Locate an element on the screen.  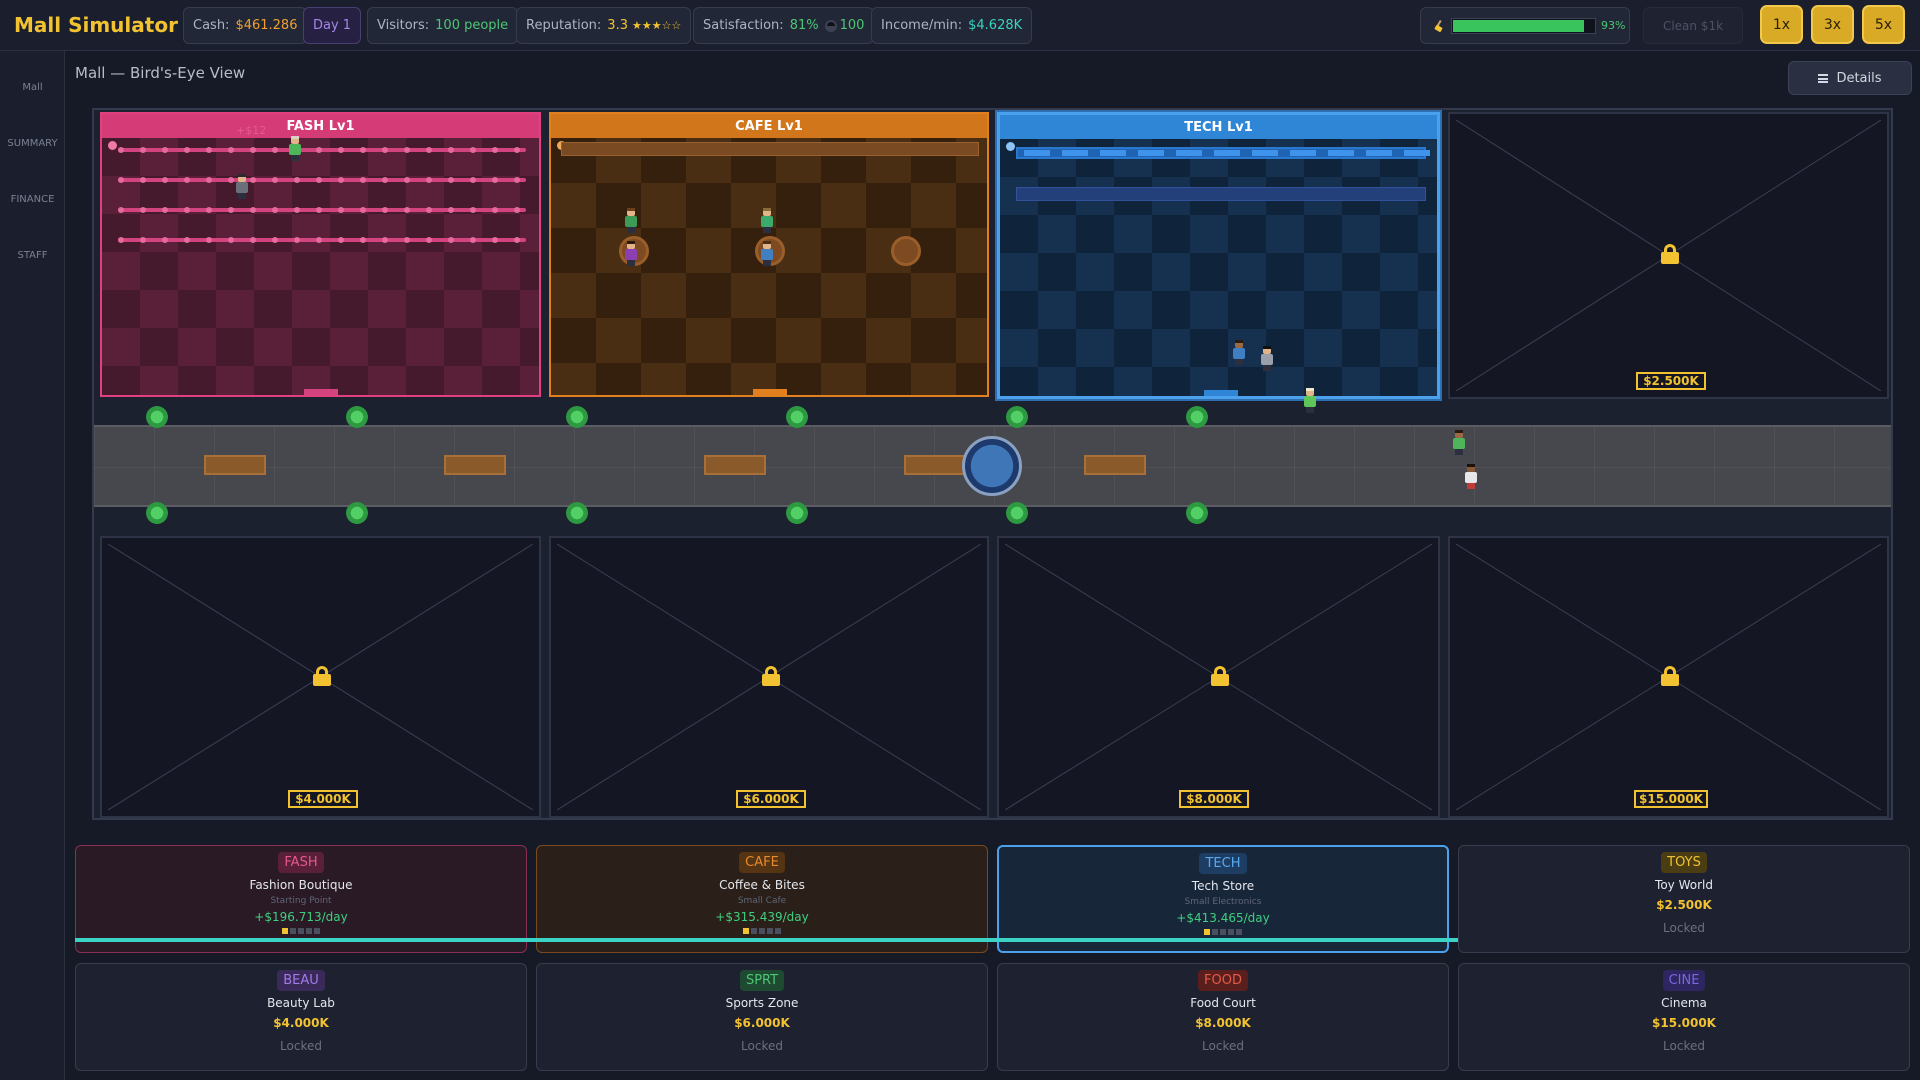
tech-shelf is located at coordinates (1223, 153).